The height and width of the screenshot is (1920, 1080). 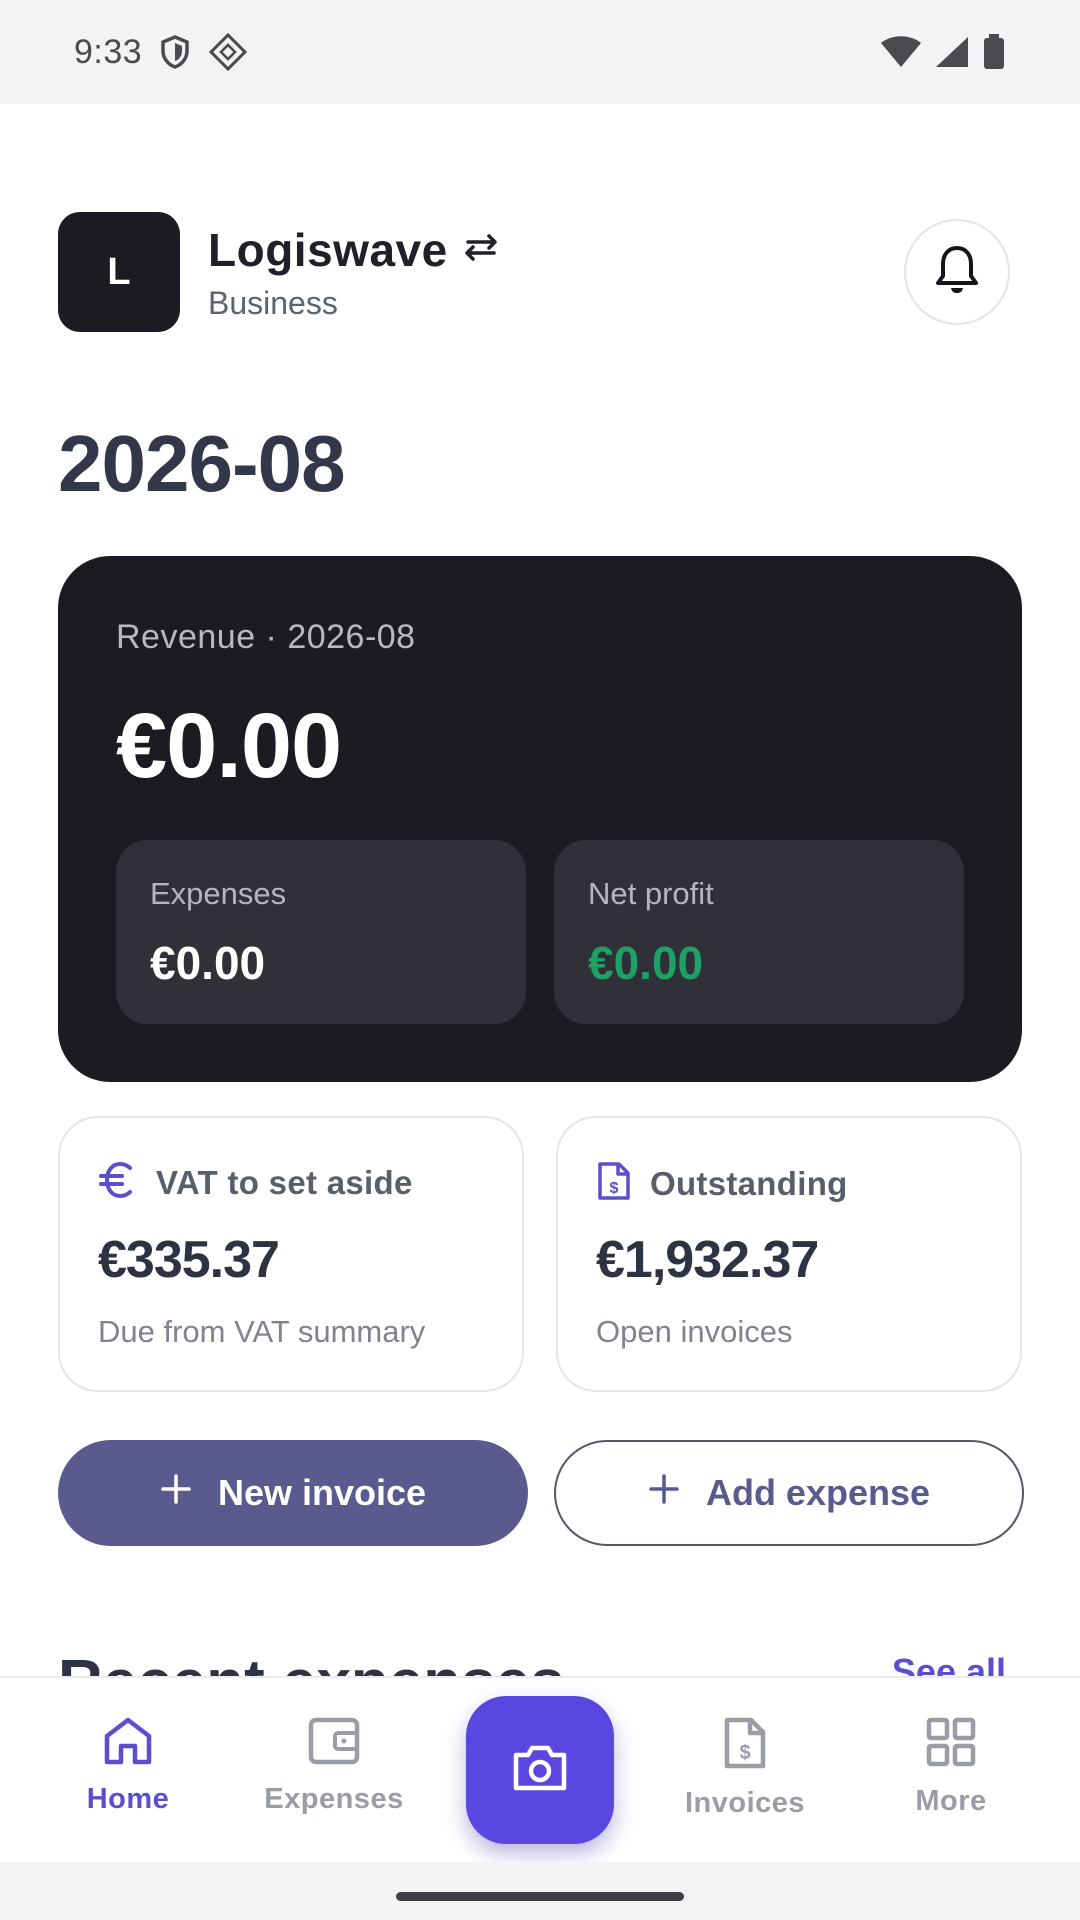 I want to click on org-name-row: Logiswave, so click(x=354, y=250).